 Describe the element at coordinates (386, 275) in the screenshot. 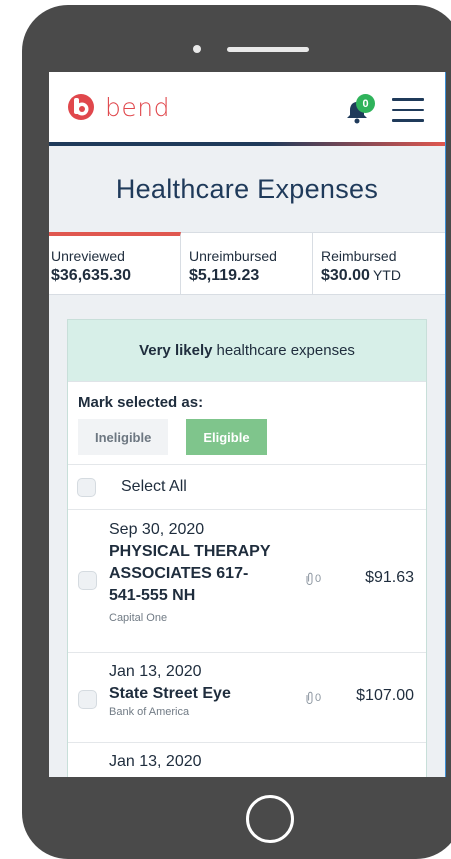

I see `tab-amount-suffix: YTD` at that location.